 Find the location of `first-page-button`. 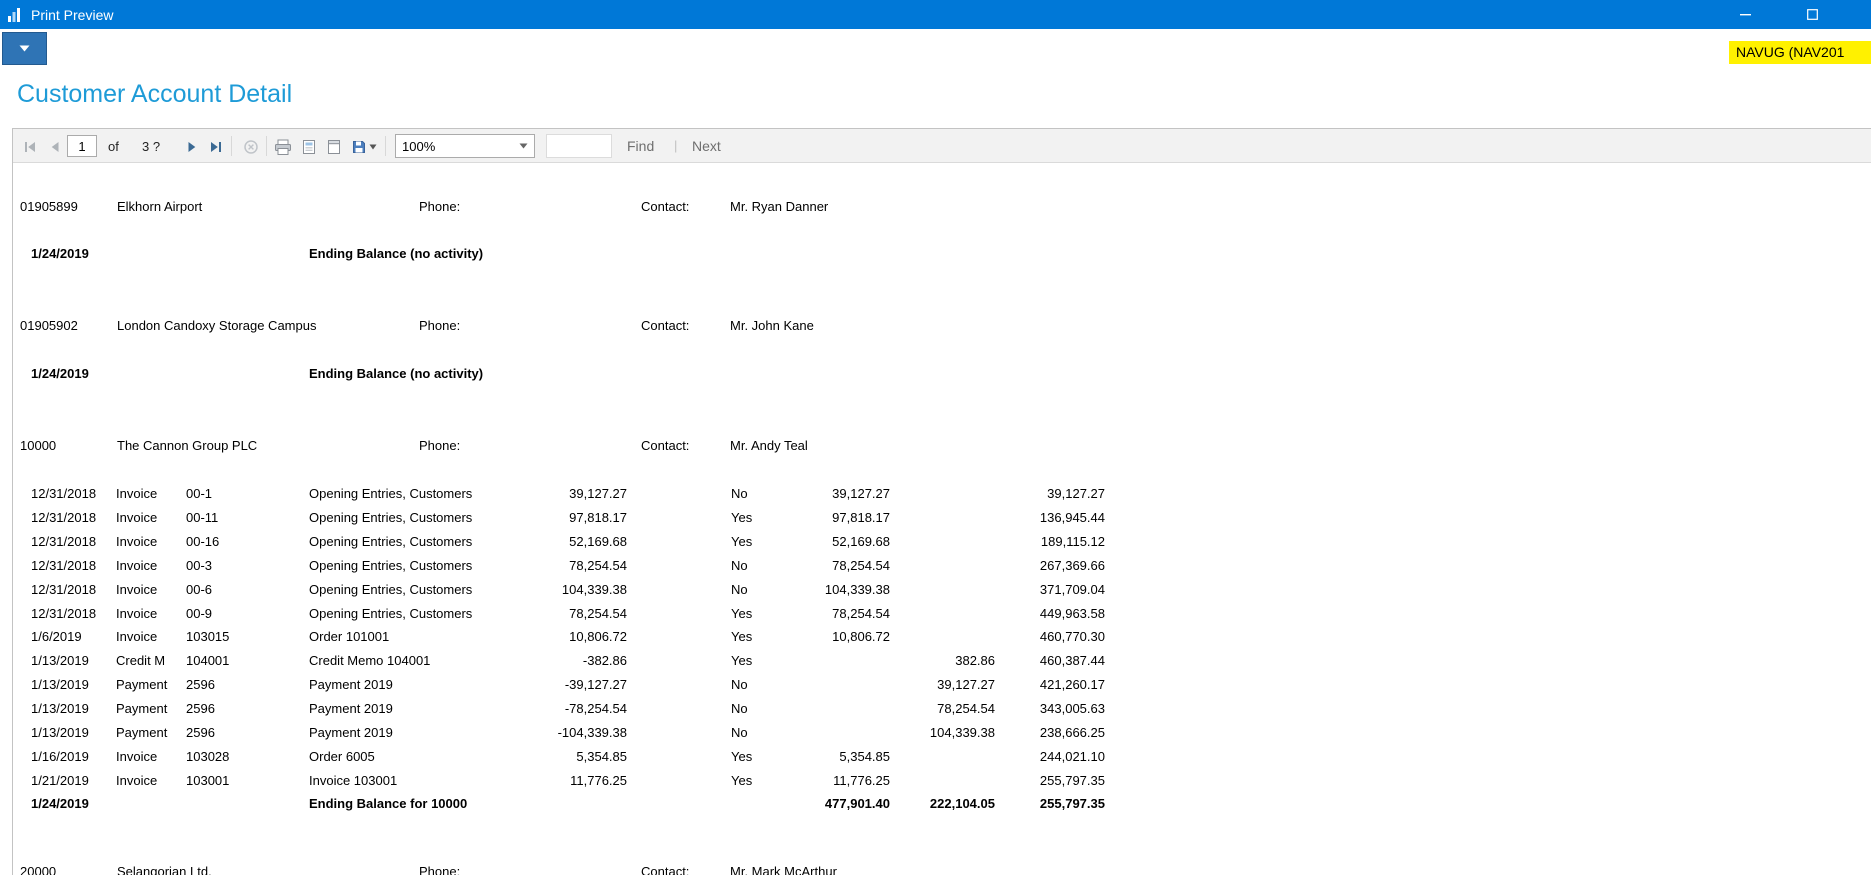

first-page-button is located at coordinates (30, 147).